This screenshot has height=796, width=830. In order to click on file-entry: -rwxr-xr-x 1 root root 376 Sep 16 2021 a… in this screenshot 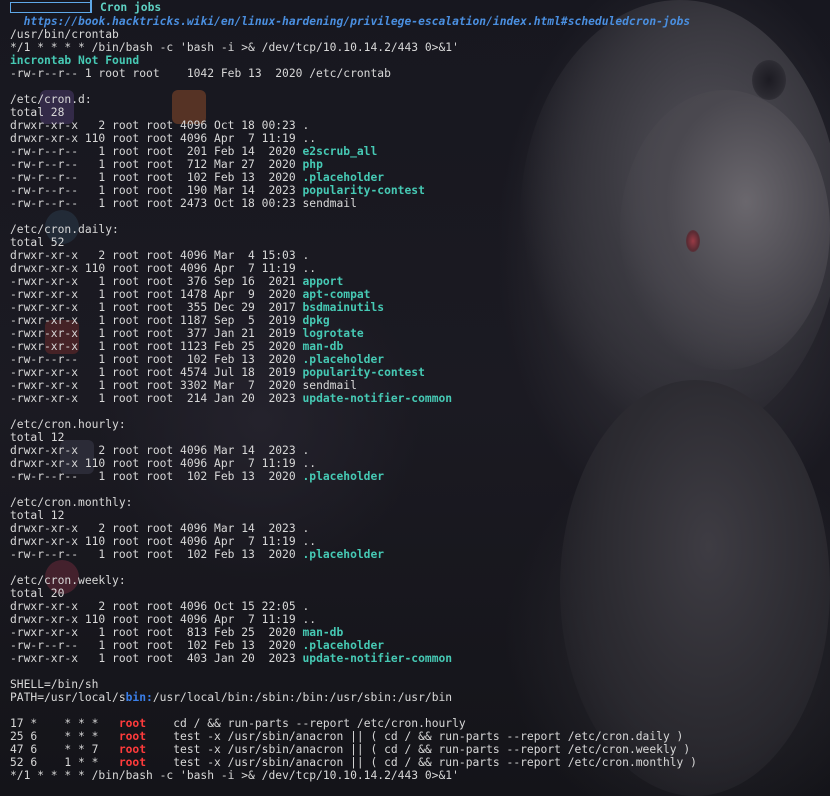, I will do `click(417, 281)`.